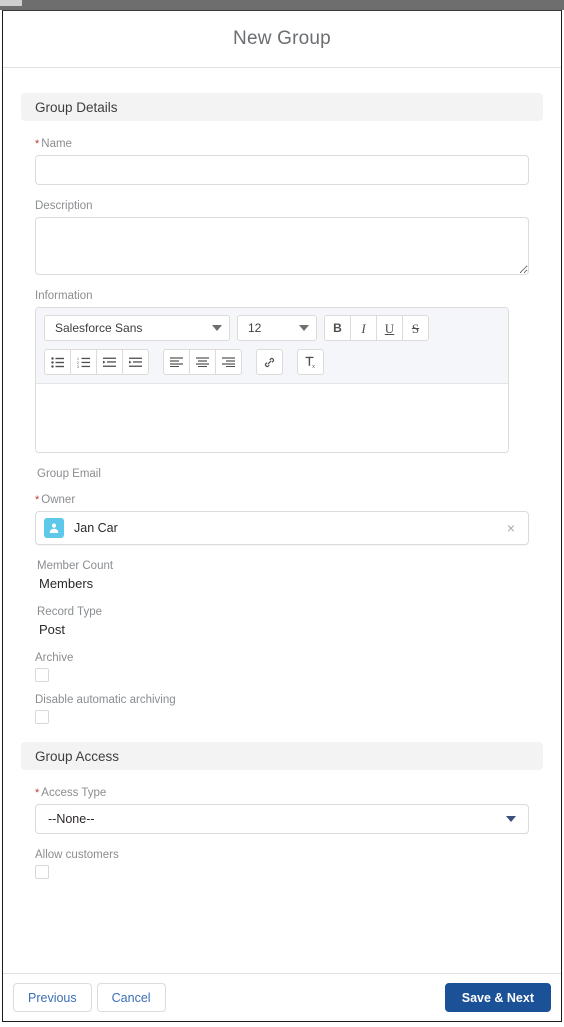 This screenshot has height=1027, width=564. Describe the element at coordinates (313, 366) in the screenshot. I see `svg-text: x` at that location.